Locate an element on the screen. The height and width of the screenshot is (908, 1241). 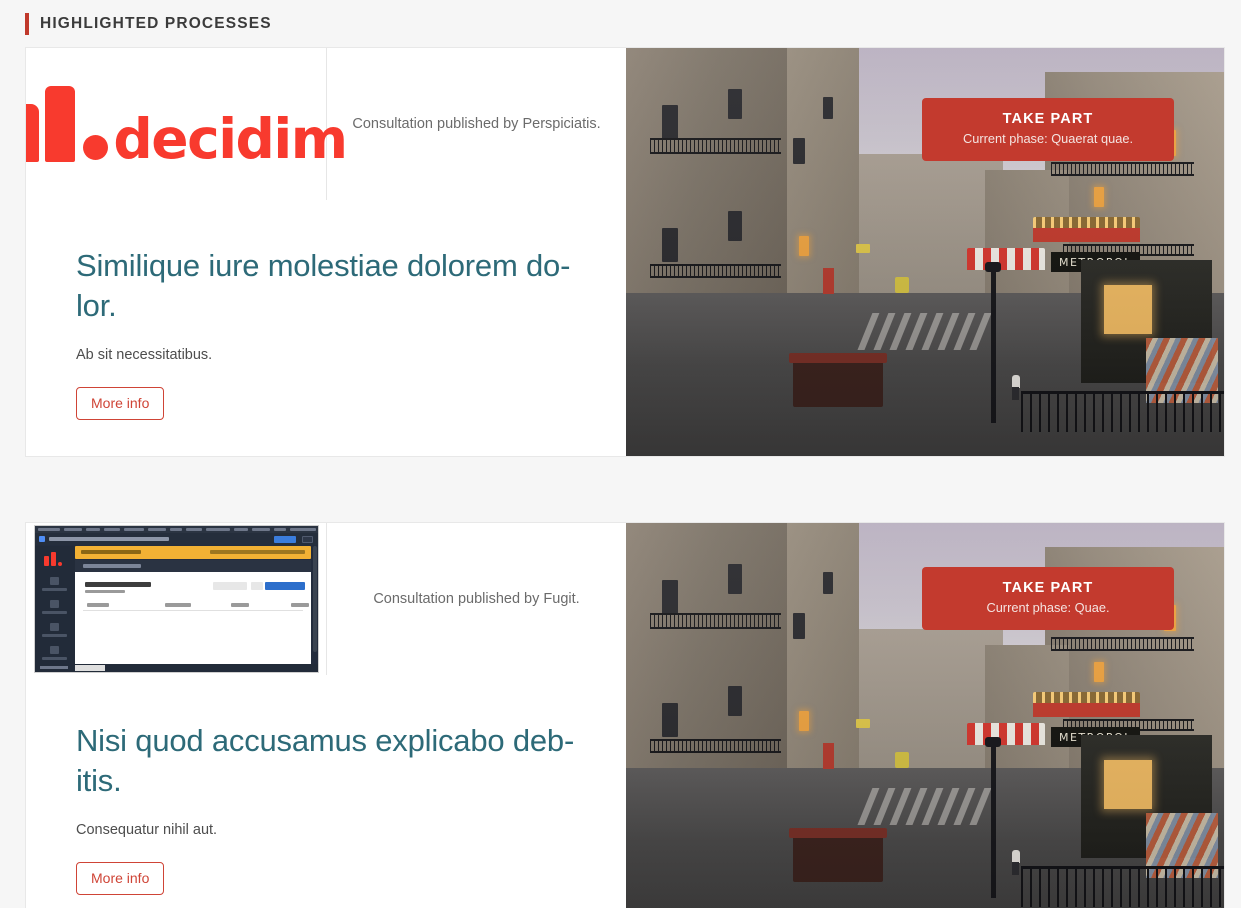
process-card-header: Consultation published by Fugit. is located at coordinates (326, 599).